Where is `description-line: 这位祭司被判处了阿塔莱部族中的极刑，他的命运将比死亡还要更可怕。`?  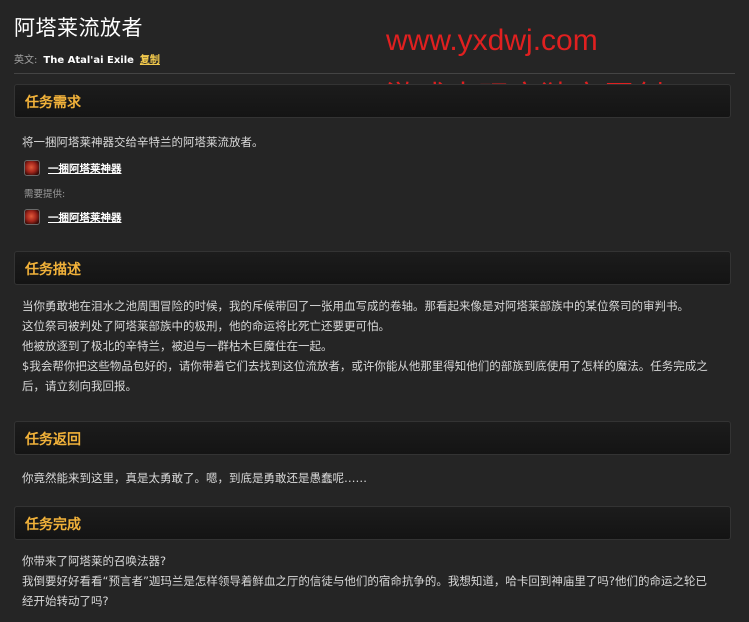 description-line: 这位祭司被判处了阿塔莱部族中的极刑，他的命运将比死亡还要更可怕。 is located at coordinates (206, 326).